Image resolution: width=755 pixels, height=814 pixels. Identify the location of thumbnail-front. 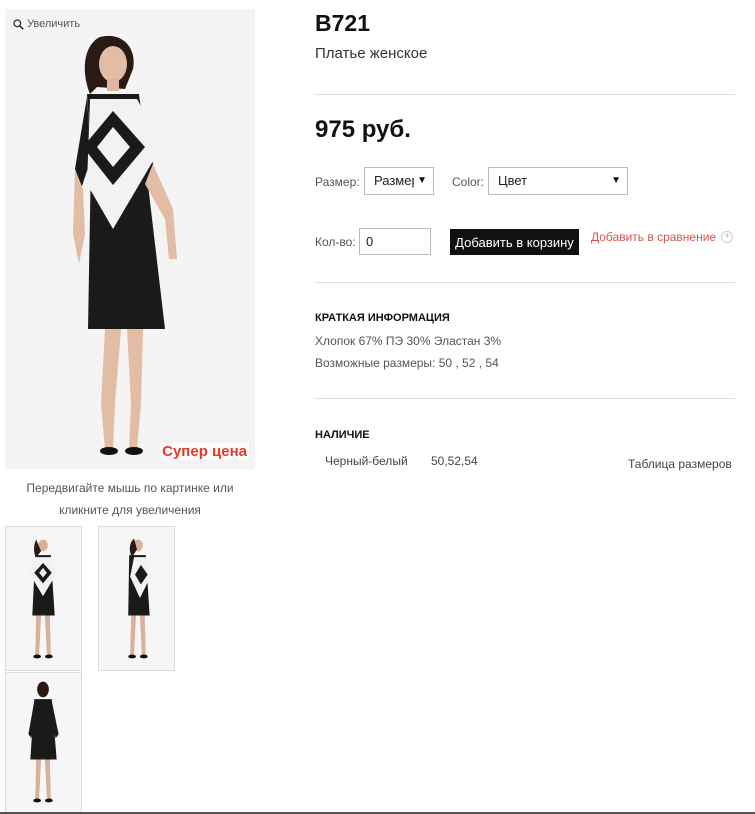
(43, 598).